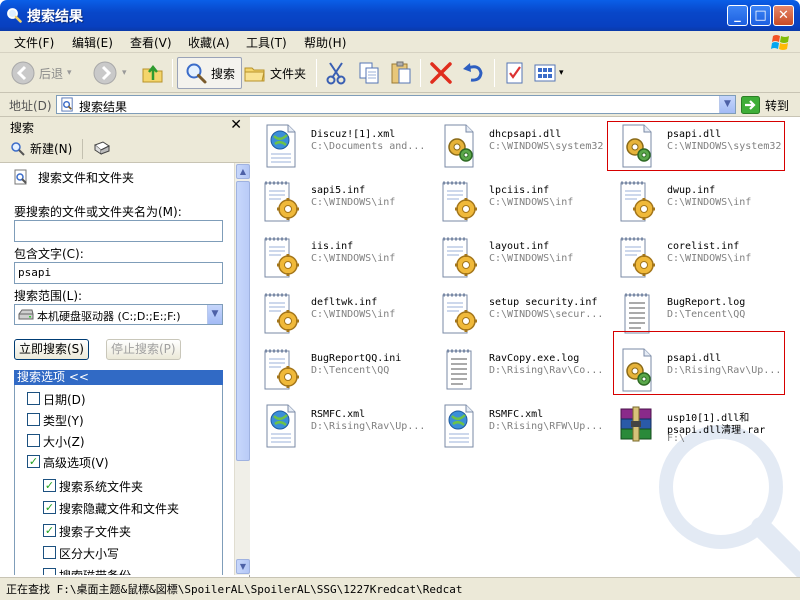 This screenshot has height=600, width=800. Describe the element at coordinates (210, 73) in the screenshot. I see `search-button: 搜索` at that location.